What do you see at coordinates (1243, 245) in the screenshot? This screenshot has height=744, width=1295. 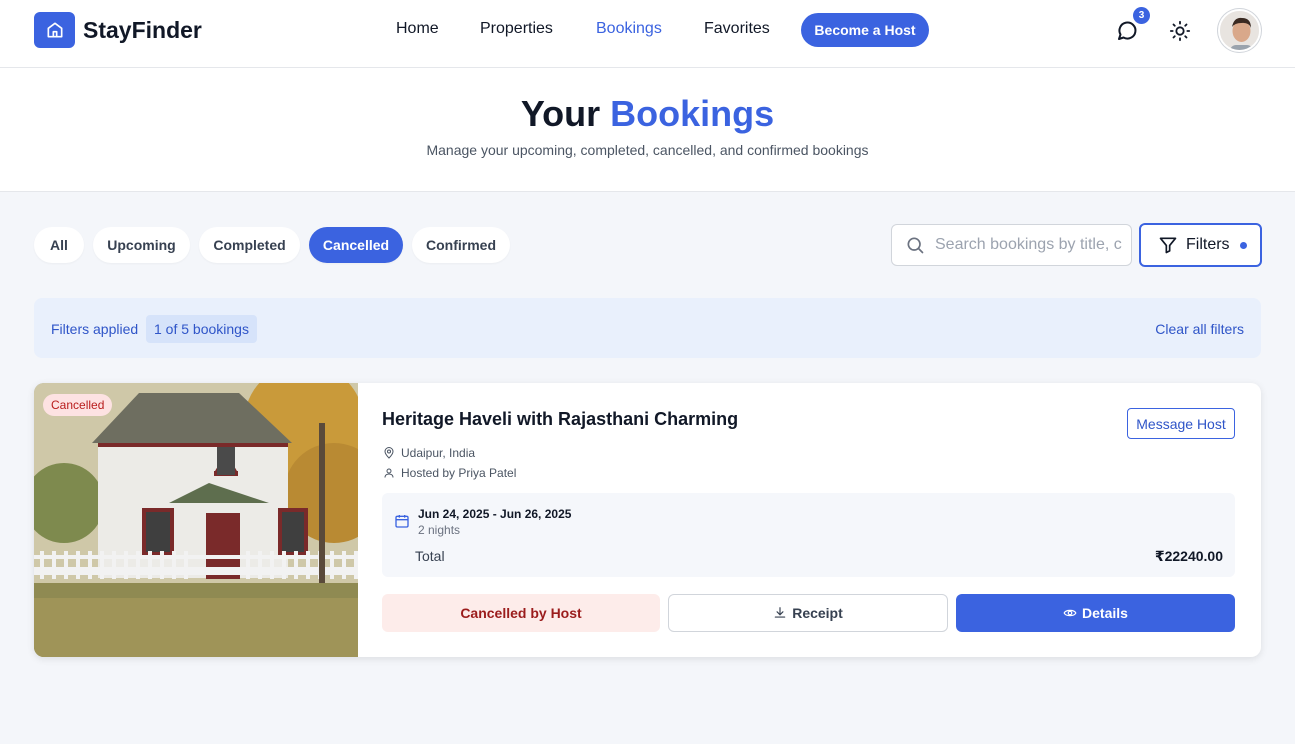 I see `filters-active-dot` at bounding box center [1243, 245].